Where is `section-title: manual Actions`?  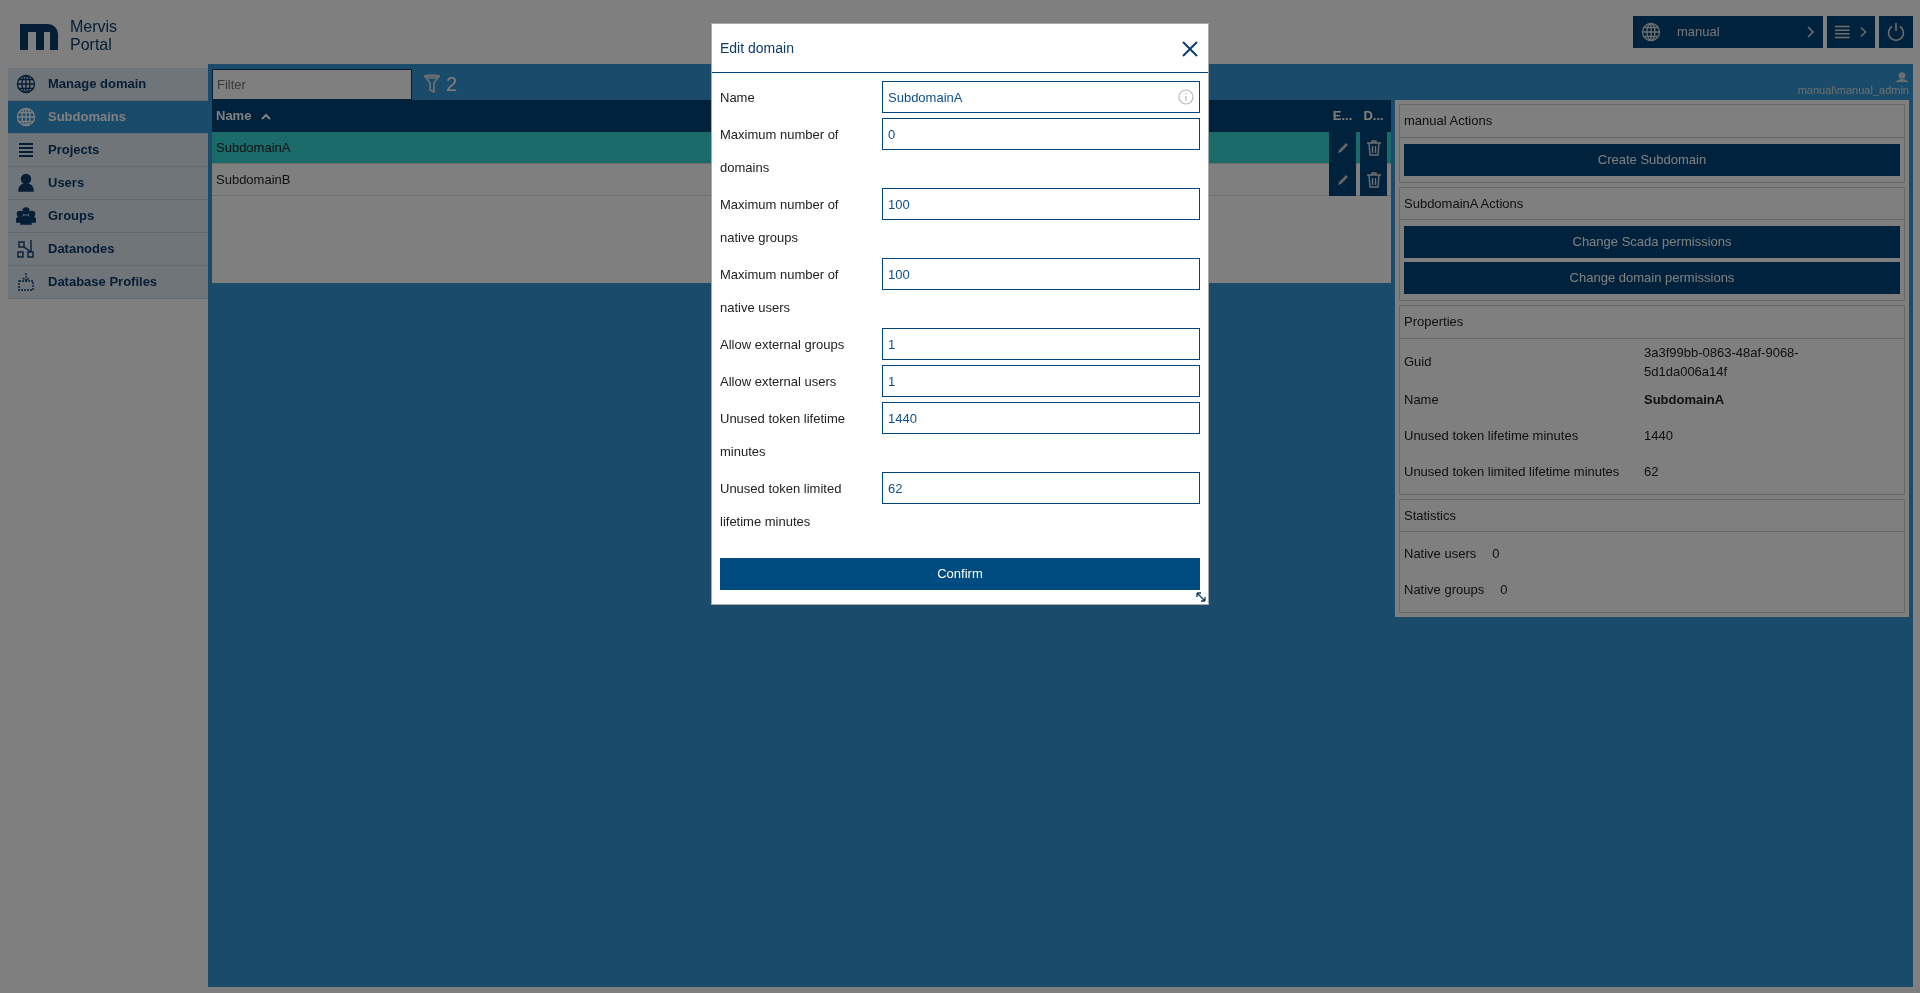
section-title: manual Actions is located at coordinates (1652, 121).